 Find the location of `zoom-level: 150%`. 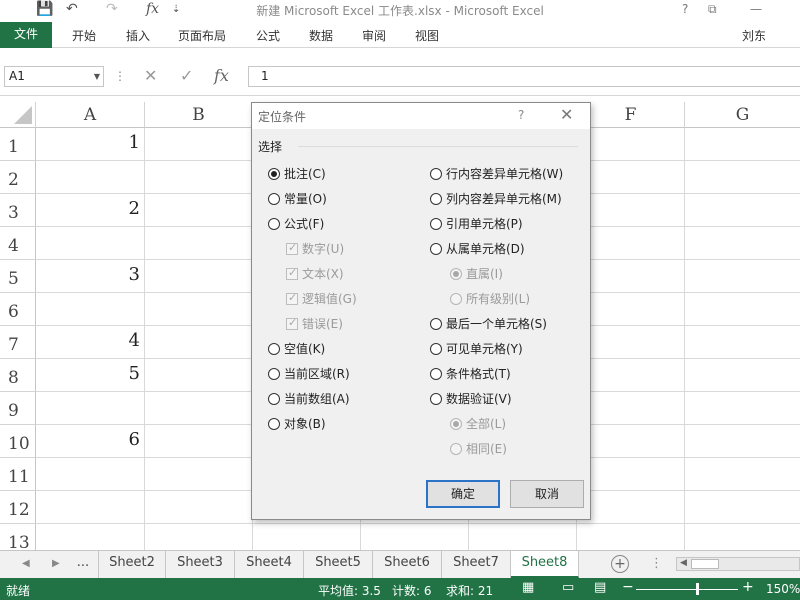

zoom-level: 150% is located at coordinates (783, 589).